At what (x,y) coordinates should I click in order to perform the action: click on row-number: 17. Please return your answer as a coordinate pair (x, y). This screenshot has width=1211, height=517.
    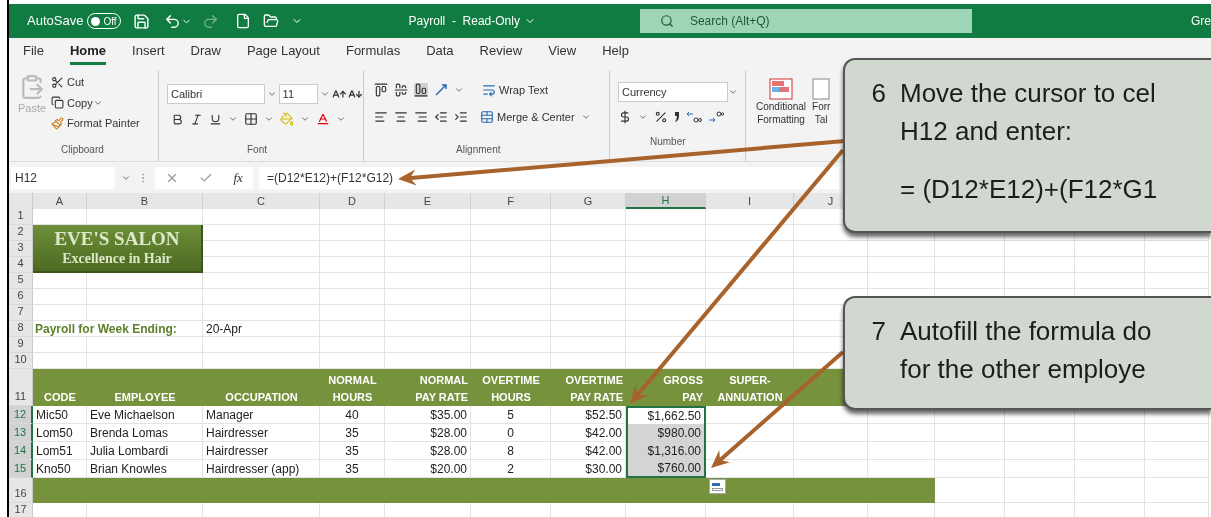
    Looking at the image, I should click on (21, 510).